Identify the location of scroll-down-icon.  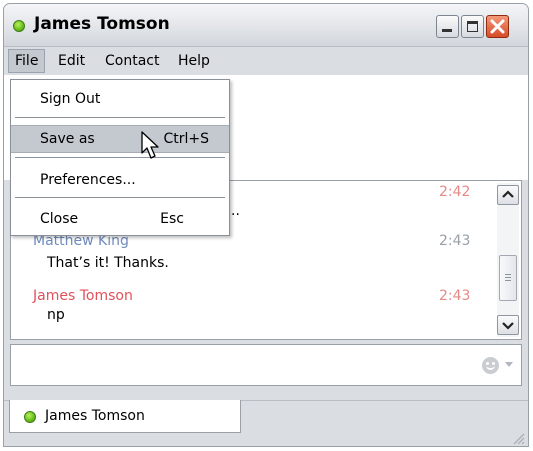
(508, 326).